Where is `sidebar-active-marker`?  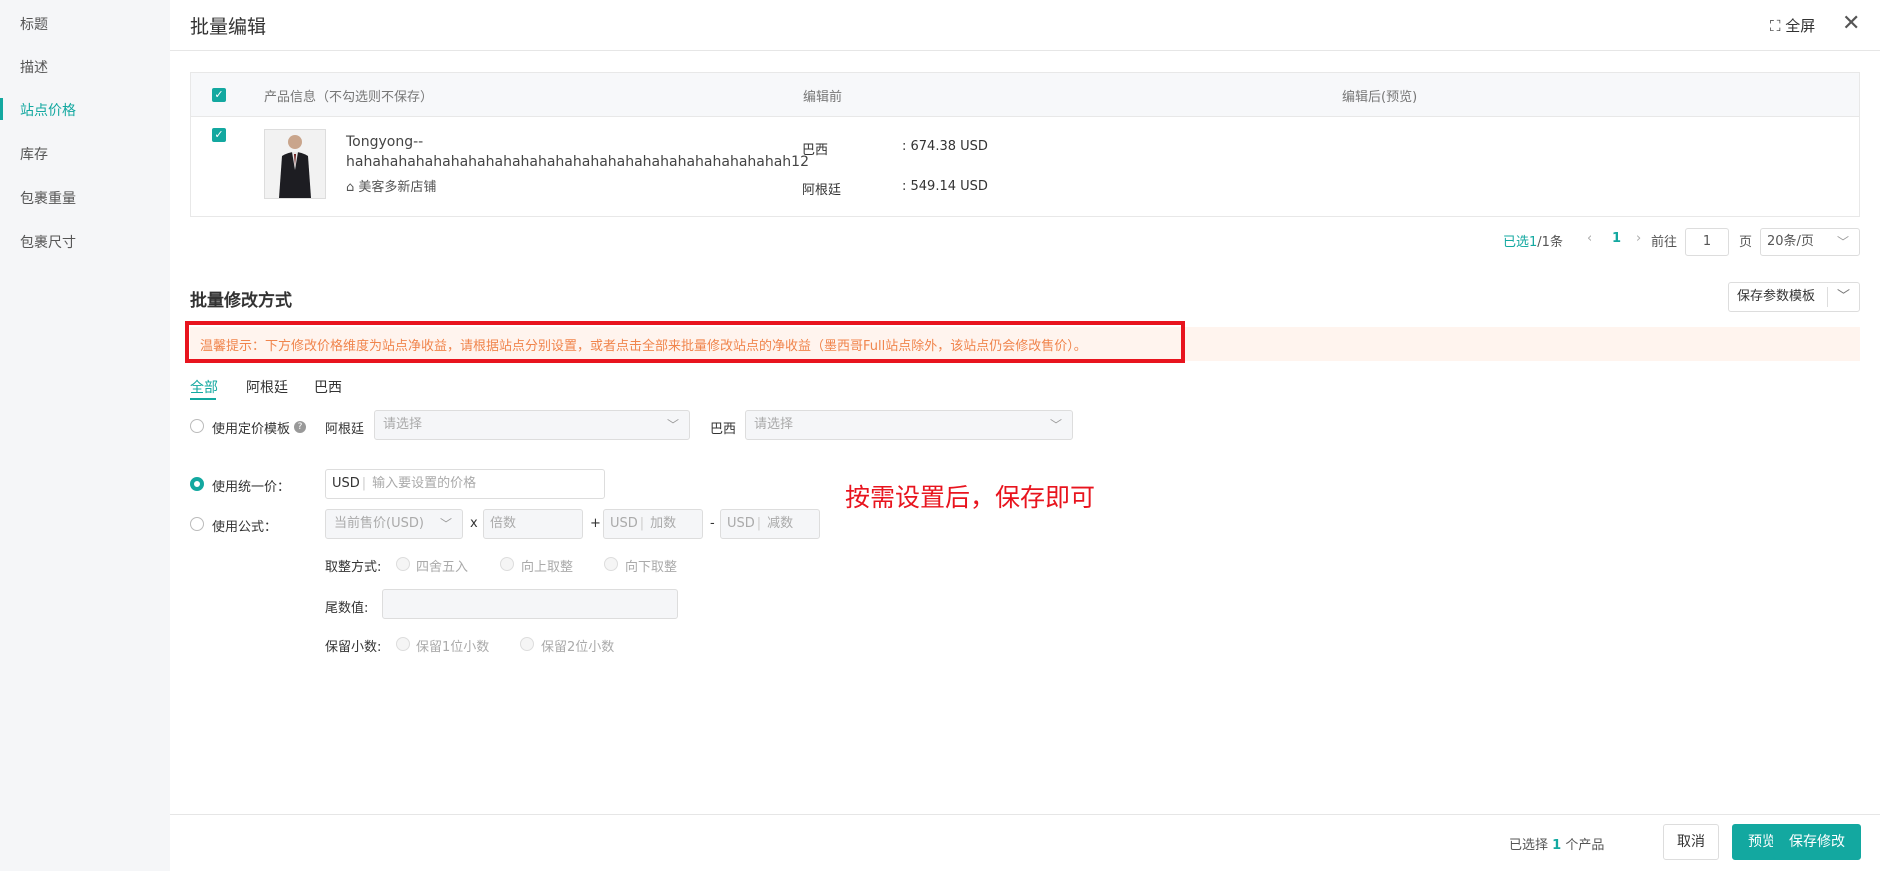
sidebar-active-marker is located at coordinates (1, 109).